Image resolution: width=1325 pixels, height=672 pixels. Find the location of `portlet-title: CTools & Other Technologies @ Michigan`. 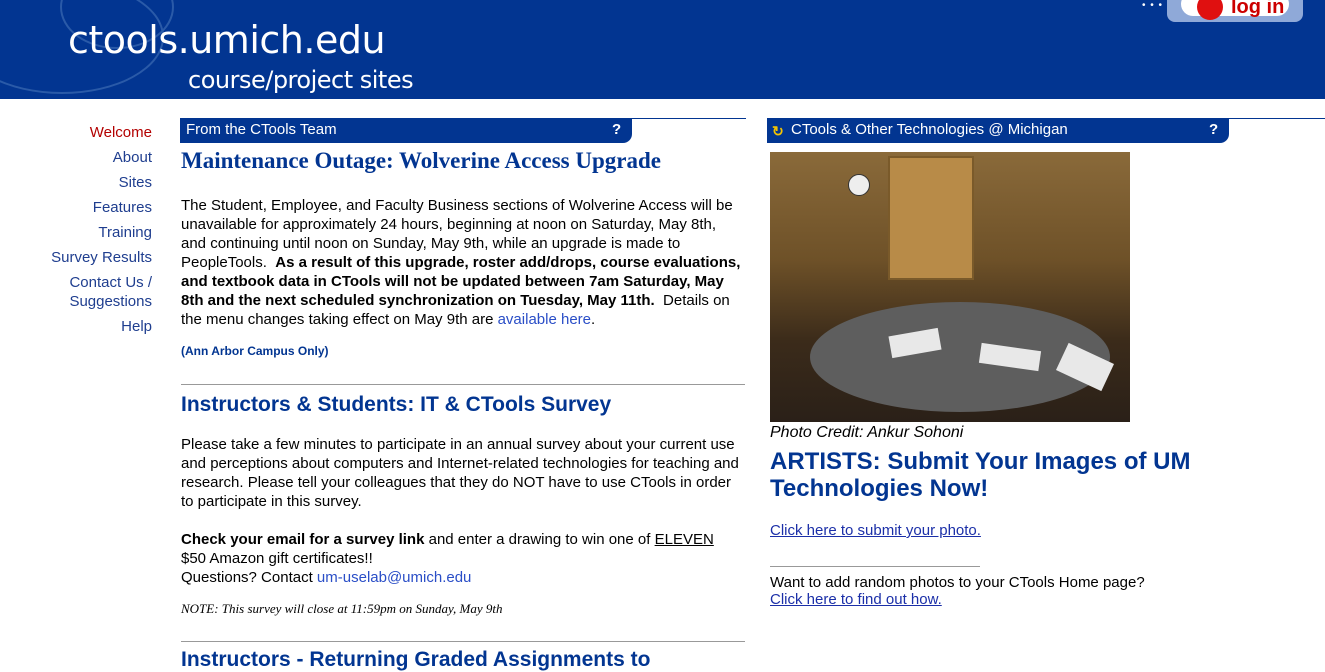

portlet-title: CTools & Other Technologies @ Michigan is located at coordinates (929, 129).